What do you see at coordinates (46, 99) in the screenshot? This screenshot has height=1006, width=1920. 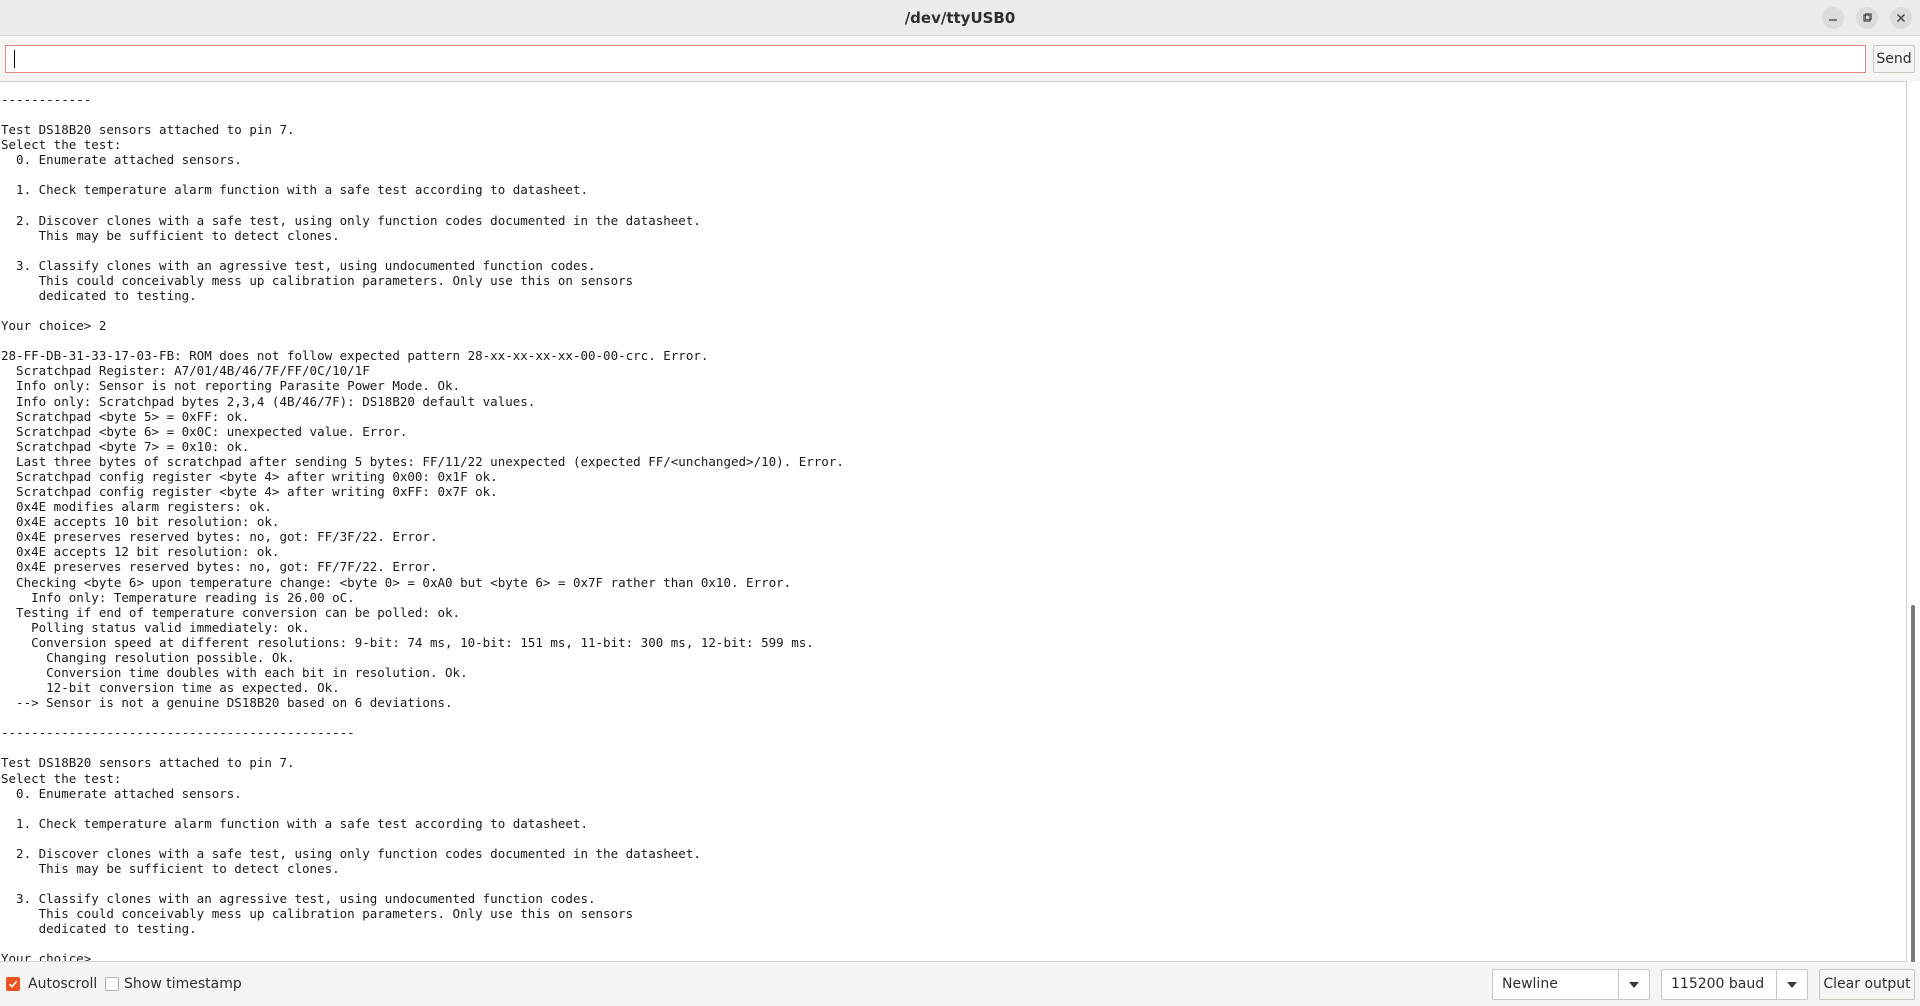 I see `output-line: ------------` at bounding box center [46, 99].